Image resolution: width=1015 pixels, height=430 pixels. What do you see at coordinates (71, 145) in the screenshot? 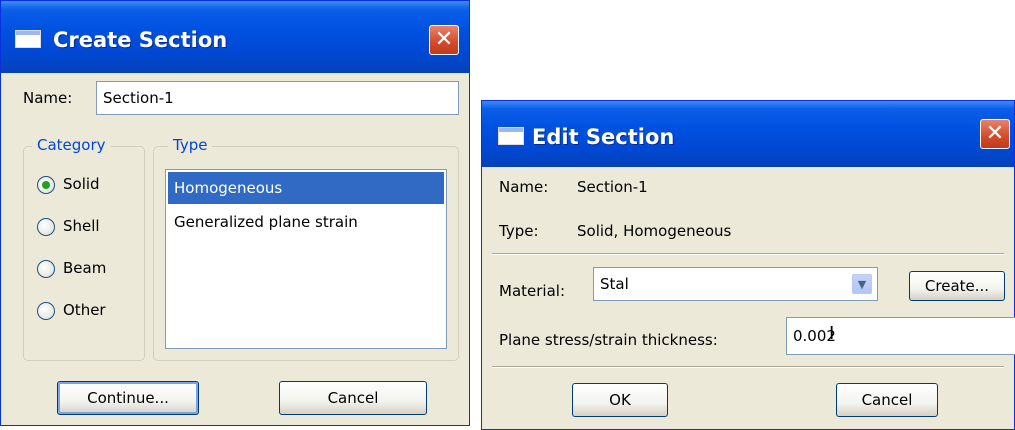
I see `category-legend: Category` at bounding box center [71, 145].